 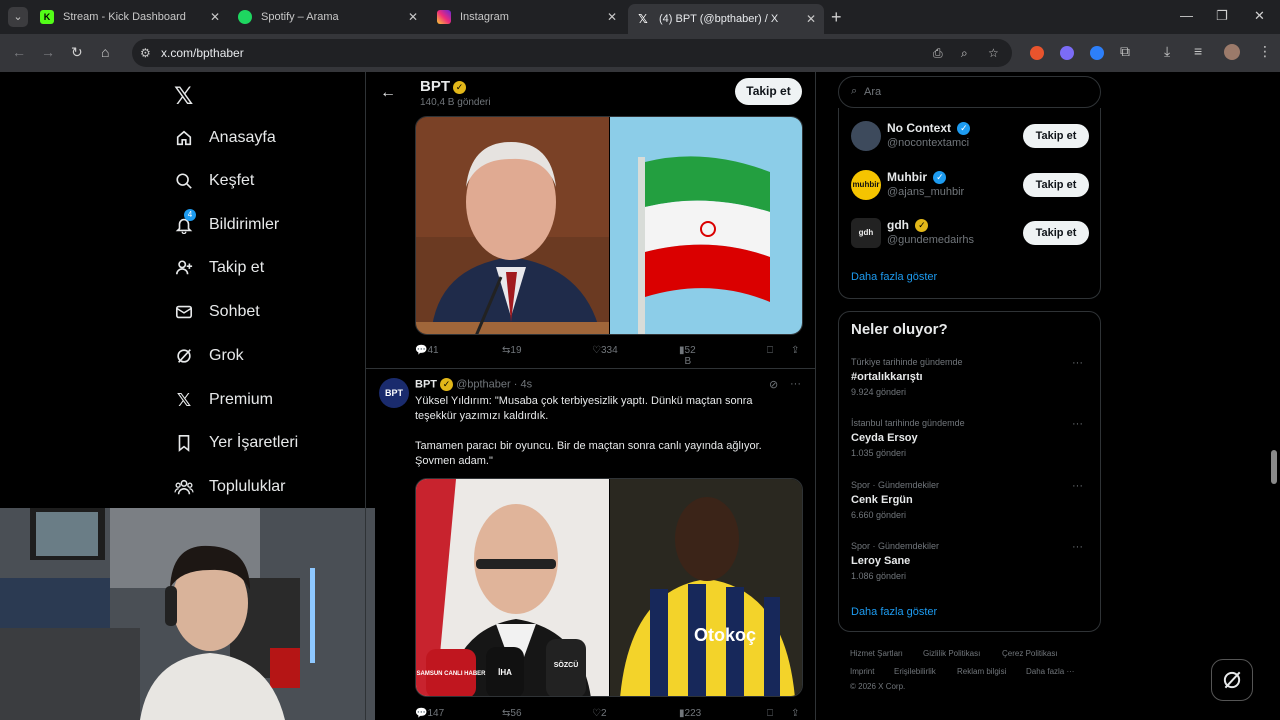 I want to click on nav-item-follow: Takip et, so click(x=219, y=268).